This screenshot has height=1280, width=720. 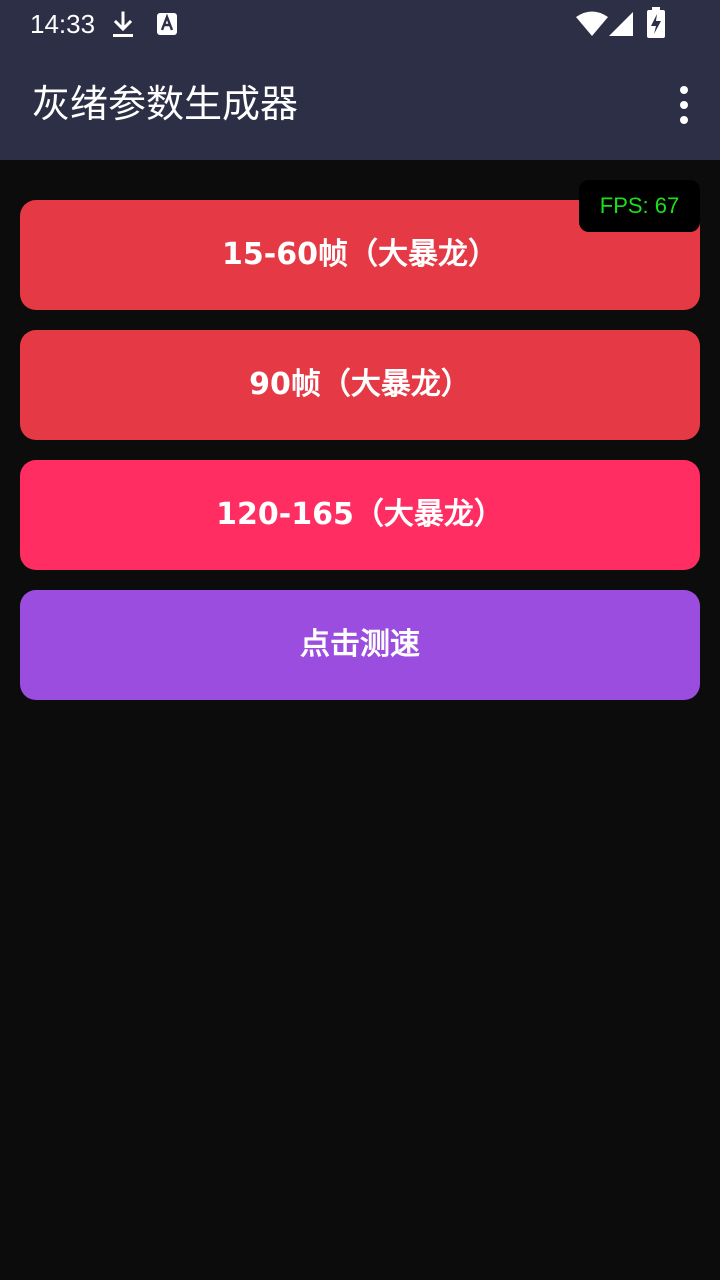 What do you see at coordinates (167, 24) in the screenshot?
I see `text-a-icon` at bounding box center [167, 24].